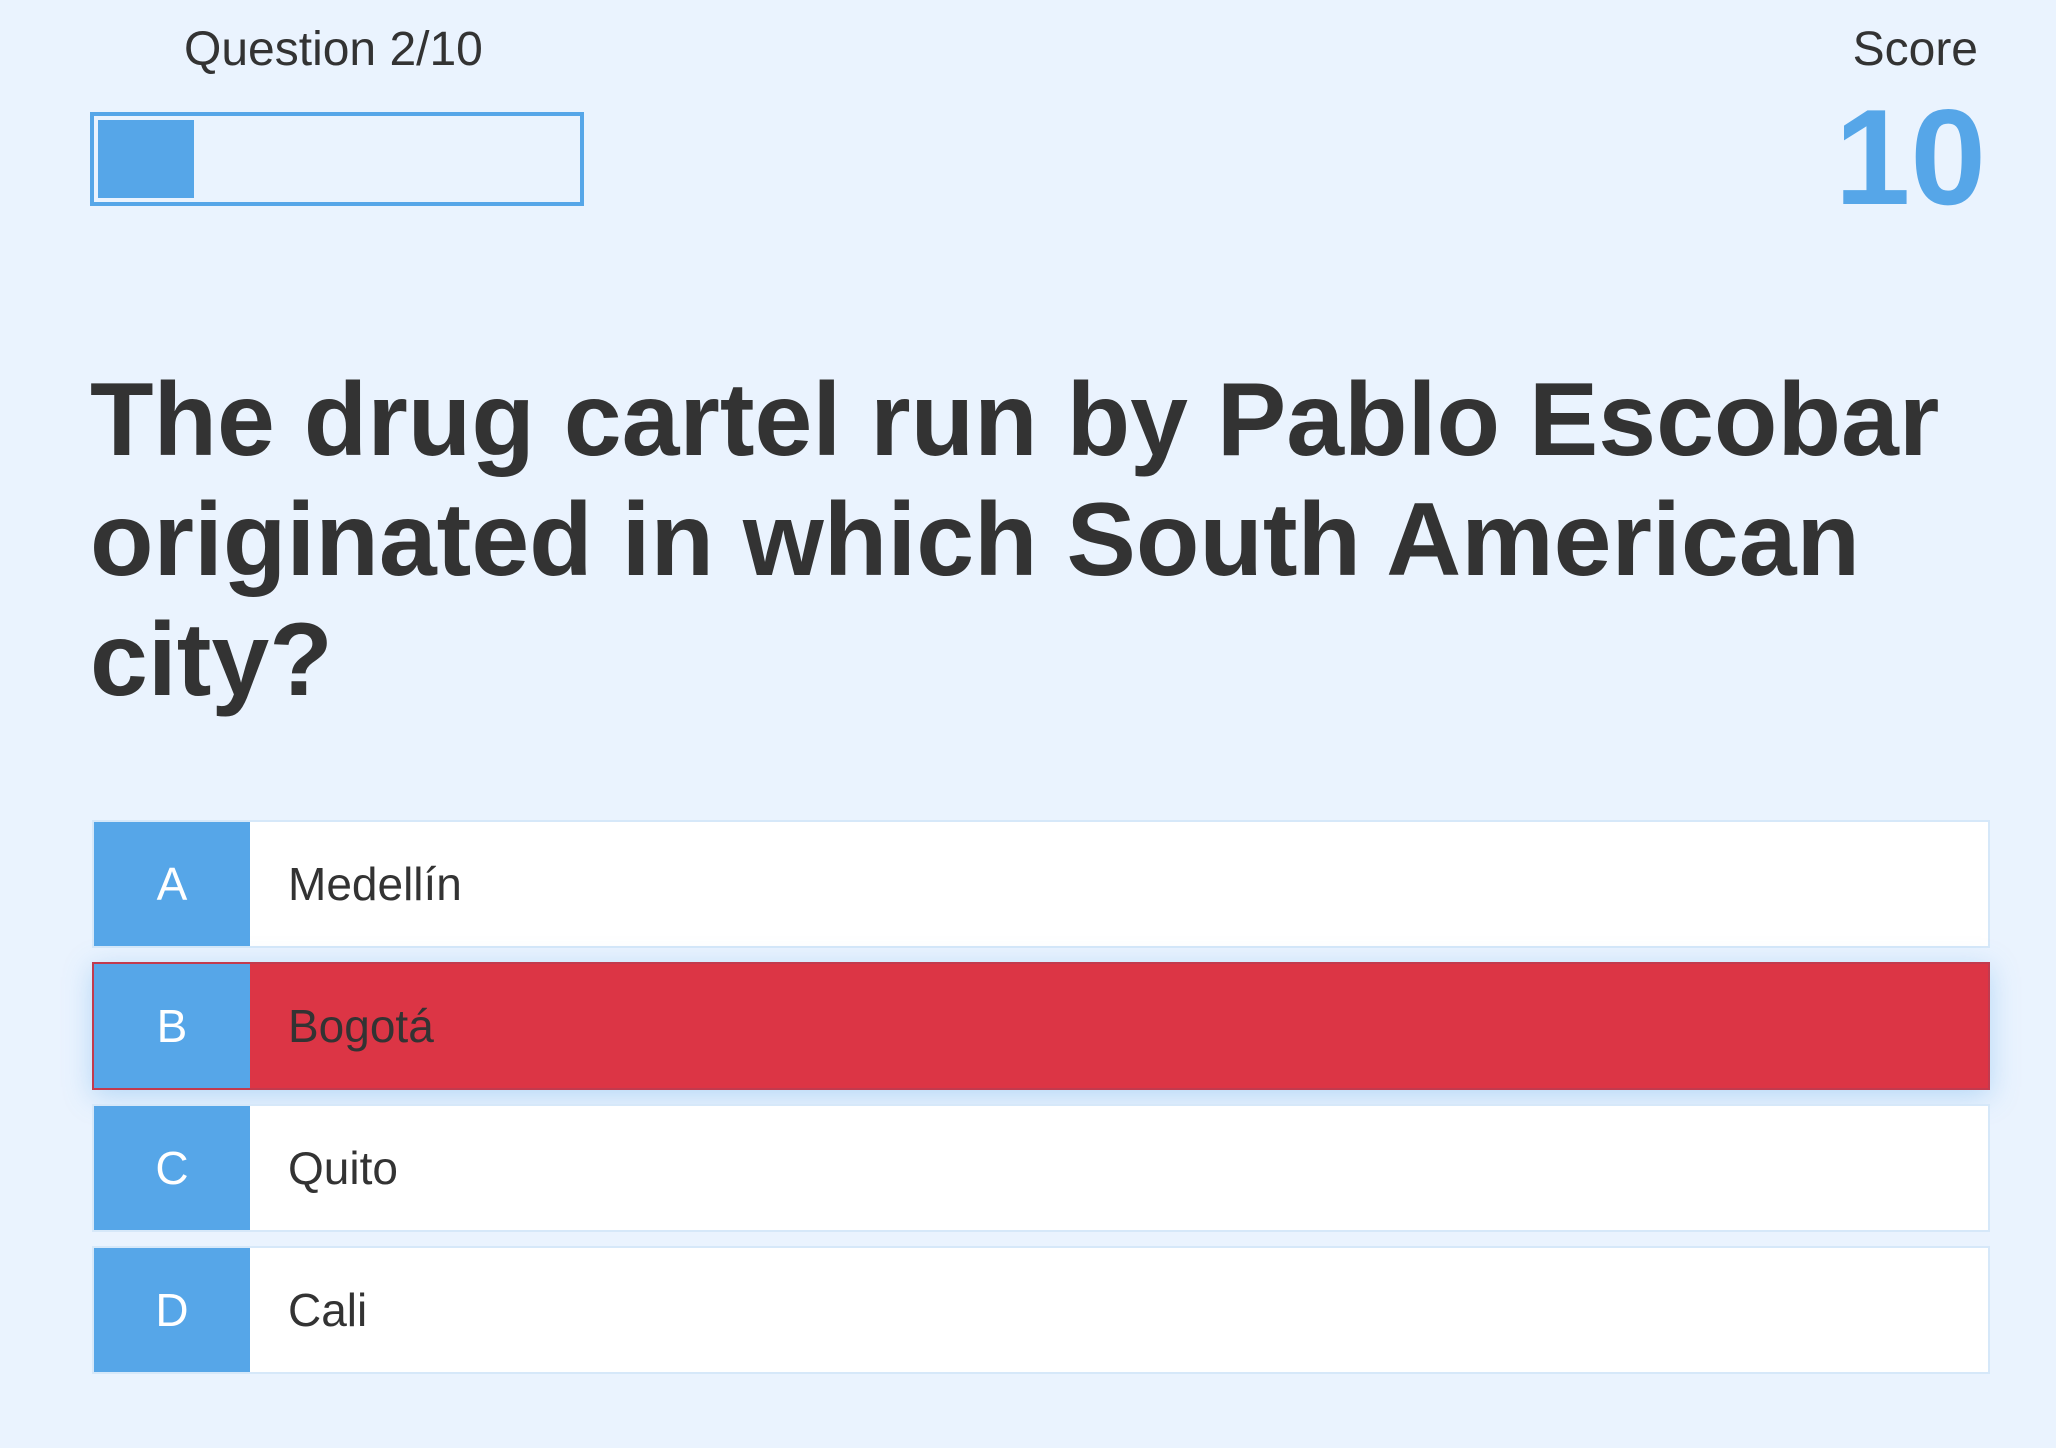 The width and height of the screenshot is (2056, 1448). I want to click on option-letter: B, so click(172, 1026).